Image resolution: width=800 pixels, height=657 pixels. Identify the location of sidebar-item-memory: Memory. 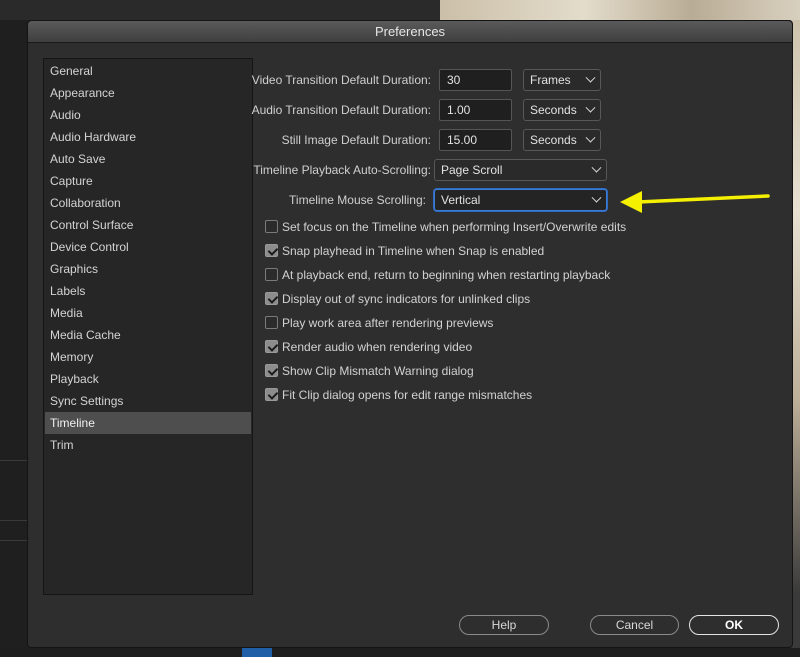
(148, 357).